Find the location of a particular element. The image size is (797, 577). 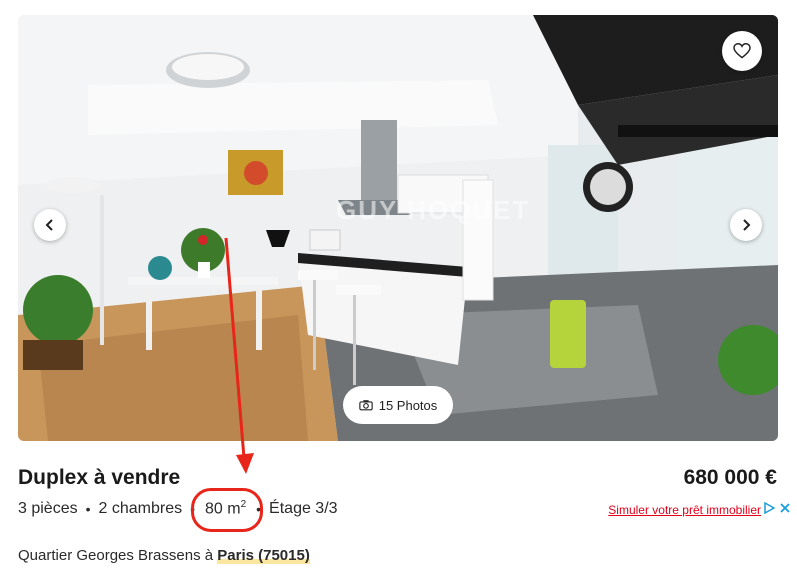

area-value: 80 m is located at coordinates (223, 509).